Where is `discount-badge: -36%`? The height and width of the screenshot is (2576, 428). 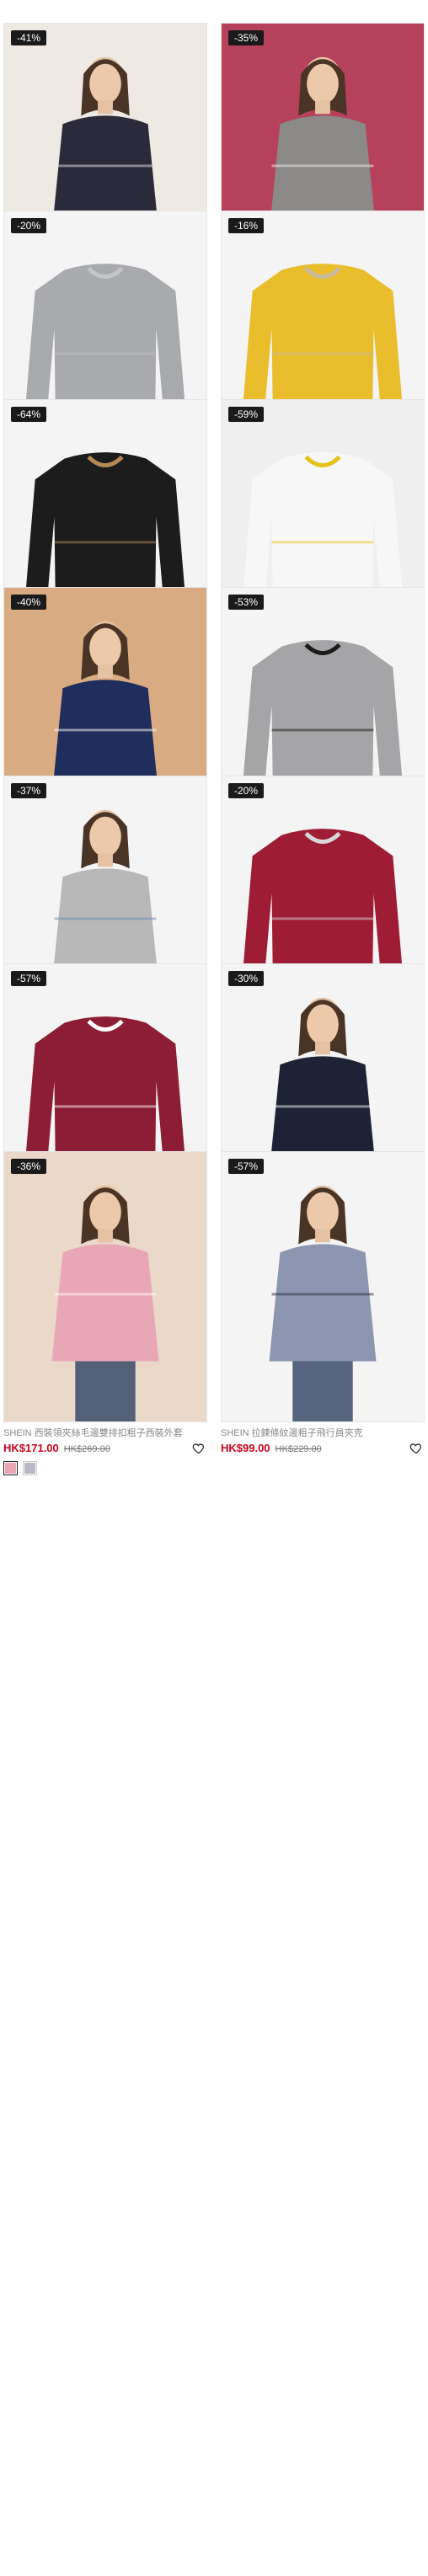 discount-badge: -36% is located at coordinates (29, 1167).